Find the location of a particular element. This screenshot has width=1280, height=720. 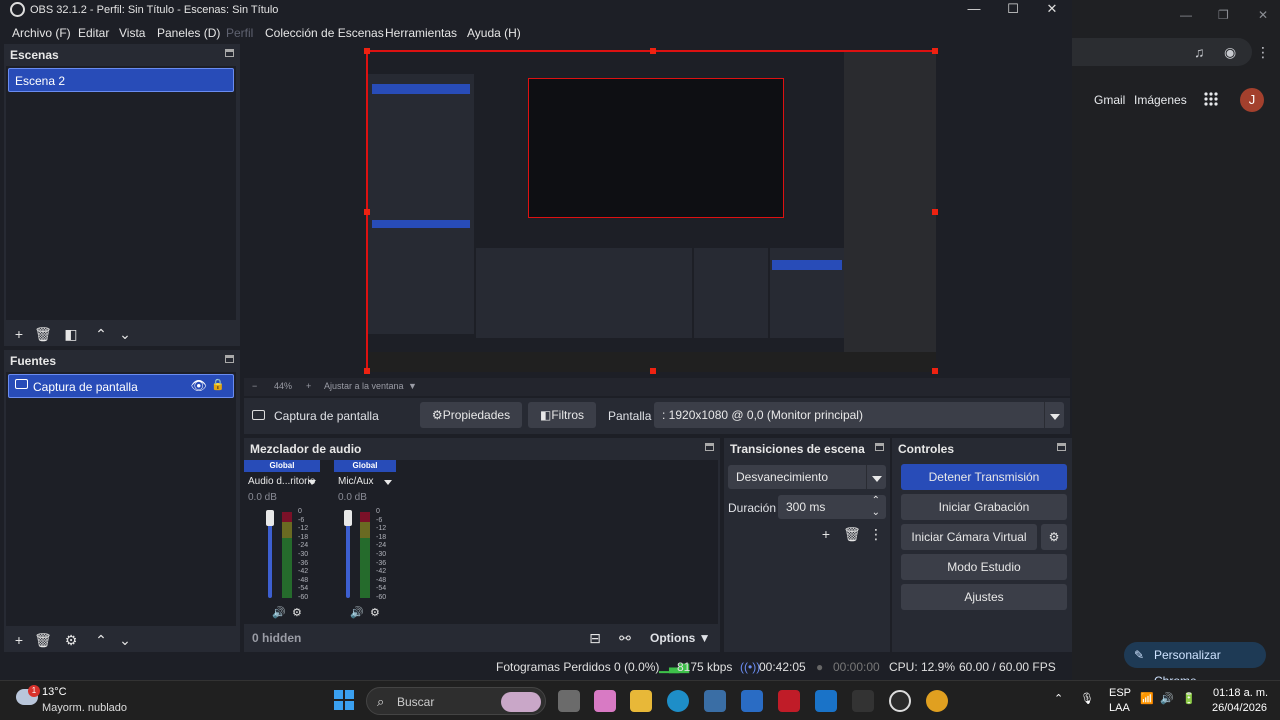

language-top: ESP is located at coordinates (1120, 693).